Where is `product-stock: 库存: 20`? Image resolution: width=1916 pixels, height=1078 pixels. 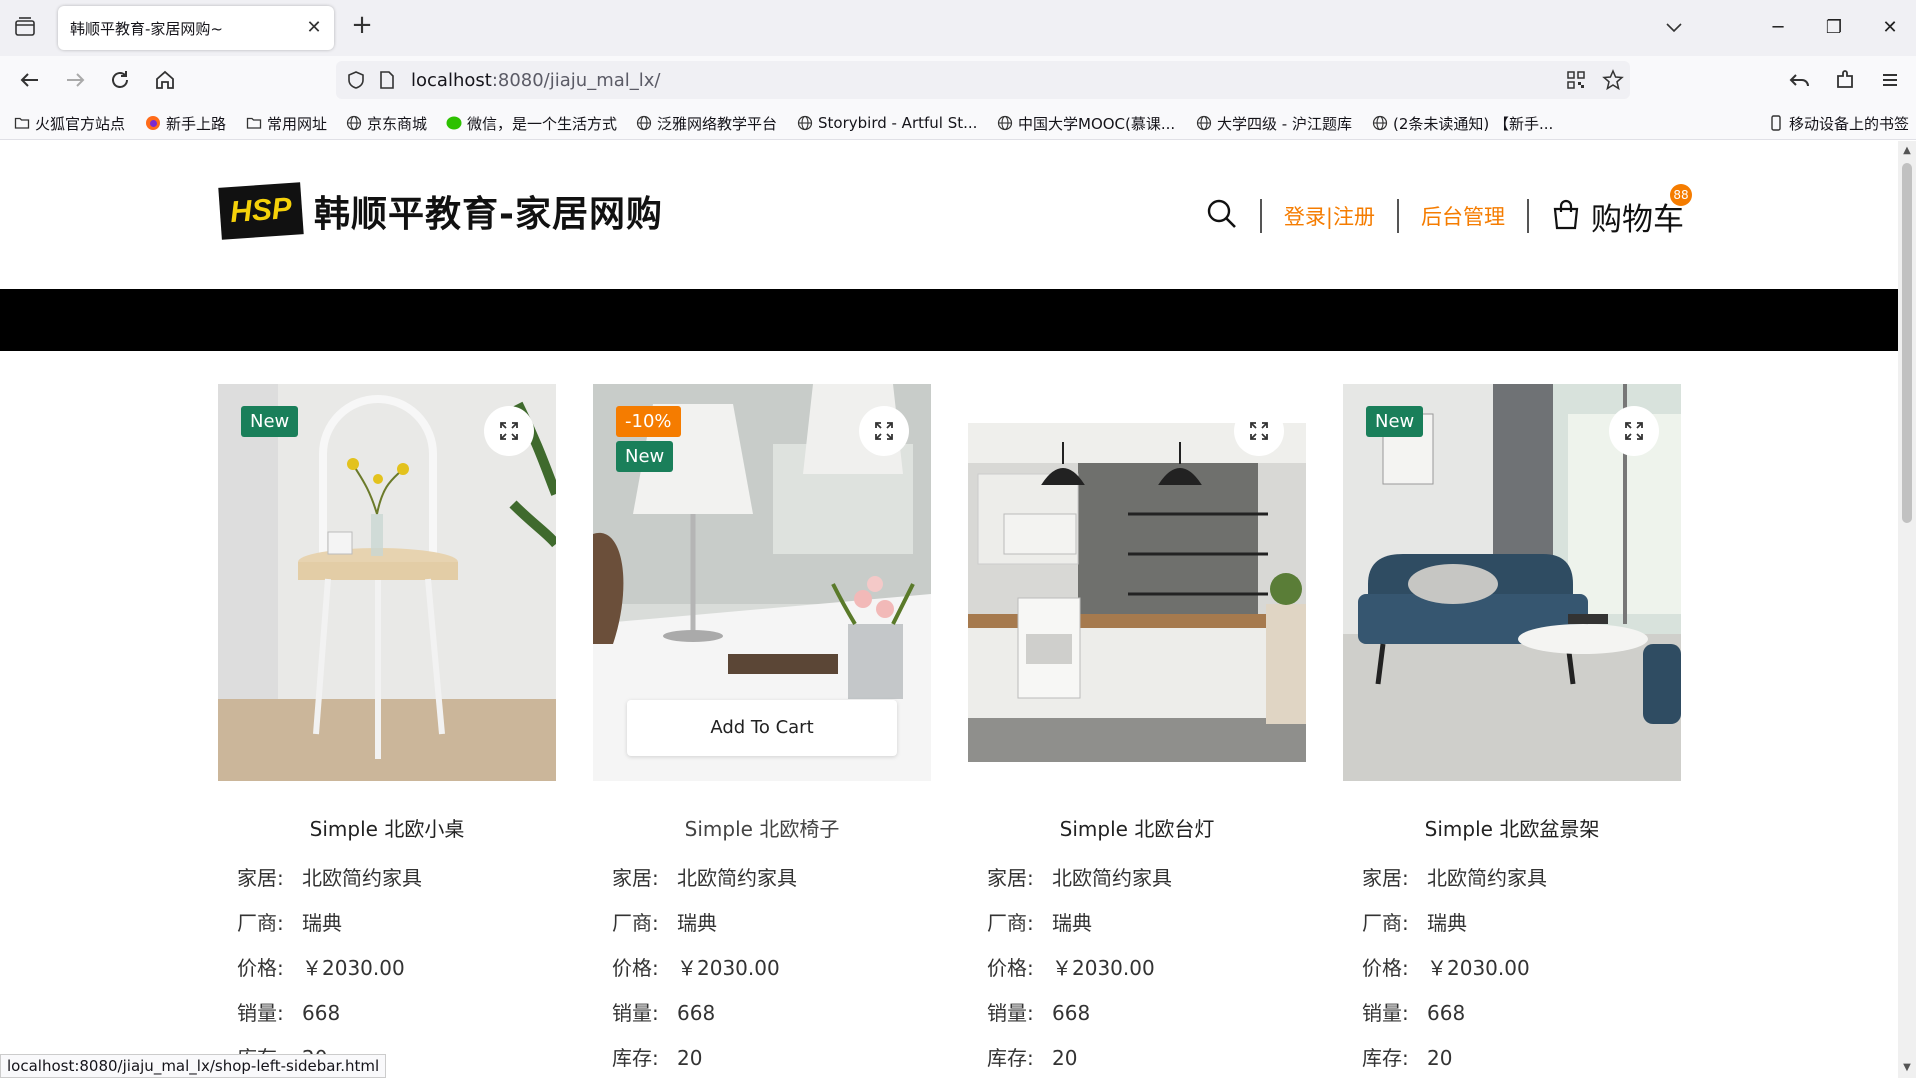 product-stock: 库存: 20 is located at coordinates (771, 1056).